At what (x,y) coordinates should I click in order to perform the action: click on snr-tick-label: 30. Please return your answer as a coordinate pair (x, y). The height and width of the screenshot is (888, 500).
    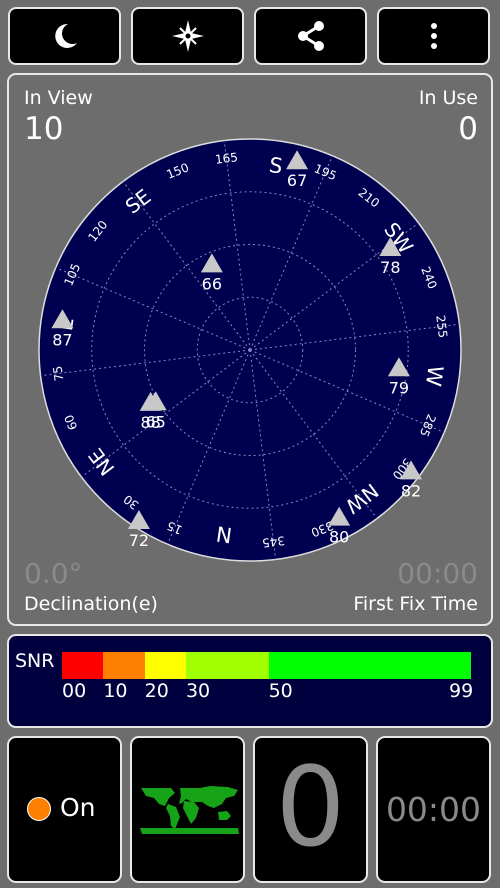
    Looking at the image, I should click on (198, 691).